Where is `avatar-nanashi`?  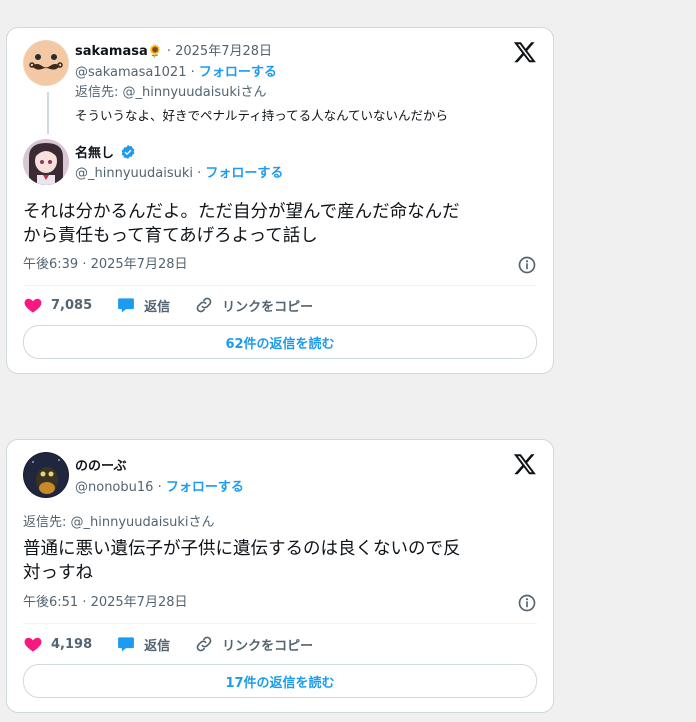 avatar-nanashi is located at coordinates (46, 162).